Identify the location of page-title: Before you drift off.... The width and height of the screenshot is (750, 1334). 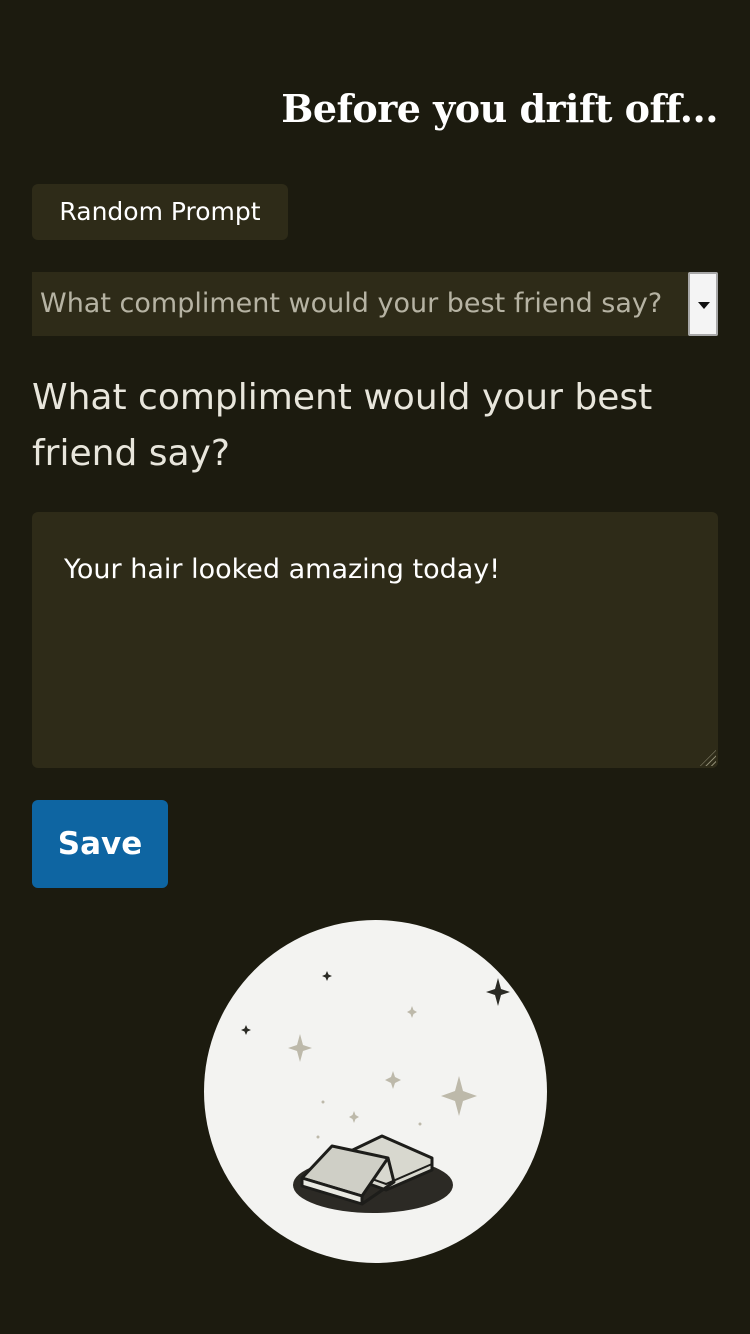
(499, 108).